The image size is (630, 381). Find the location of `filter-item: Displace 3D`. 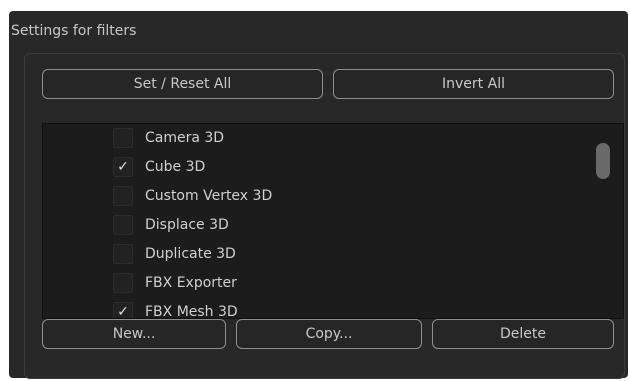

filter-item: Displace 3D is located at coordinates (171, 225).